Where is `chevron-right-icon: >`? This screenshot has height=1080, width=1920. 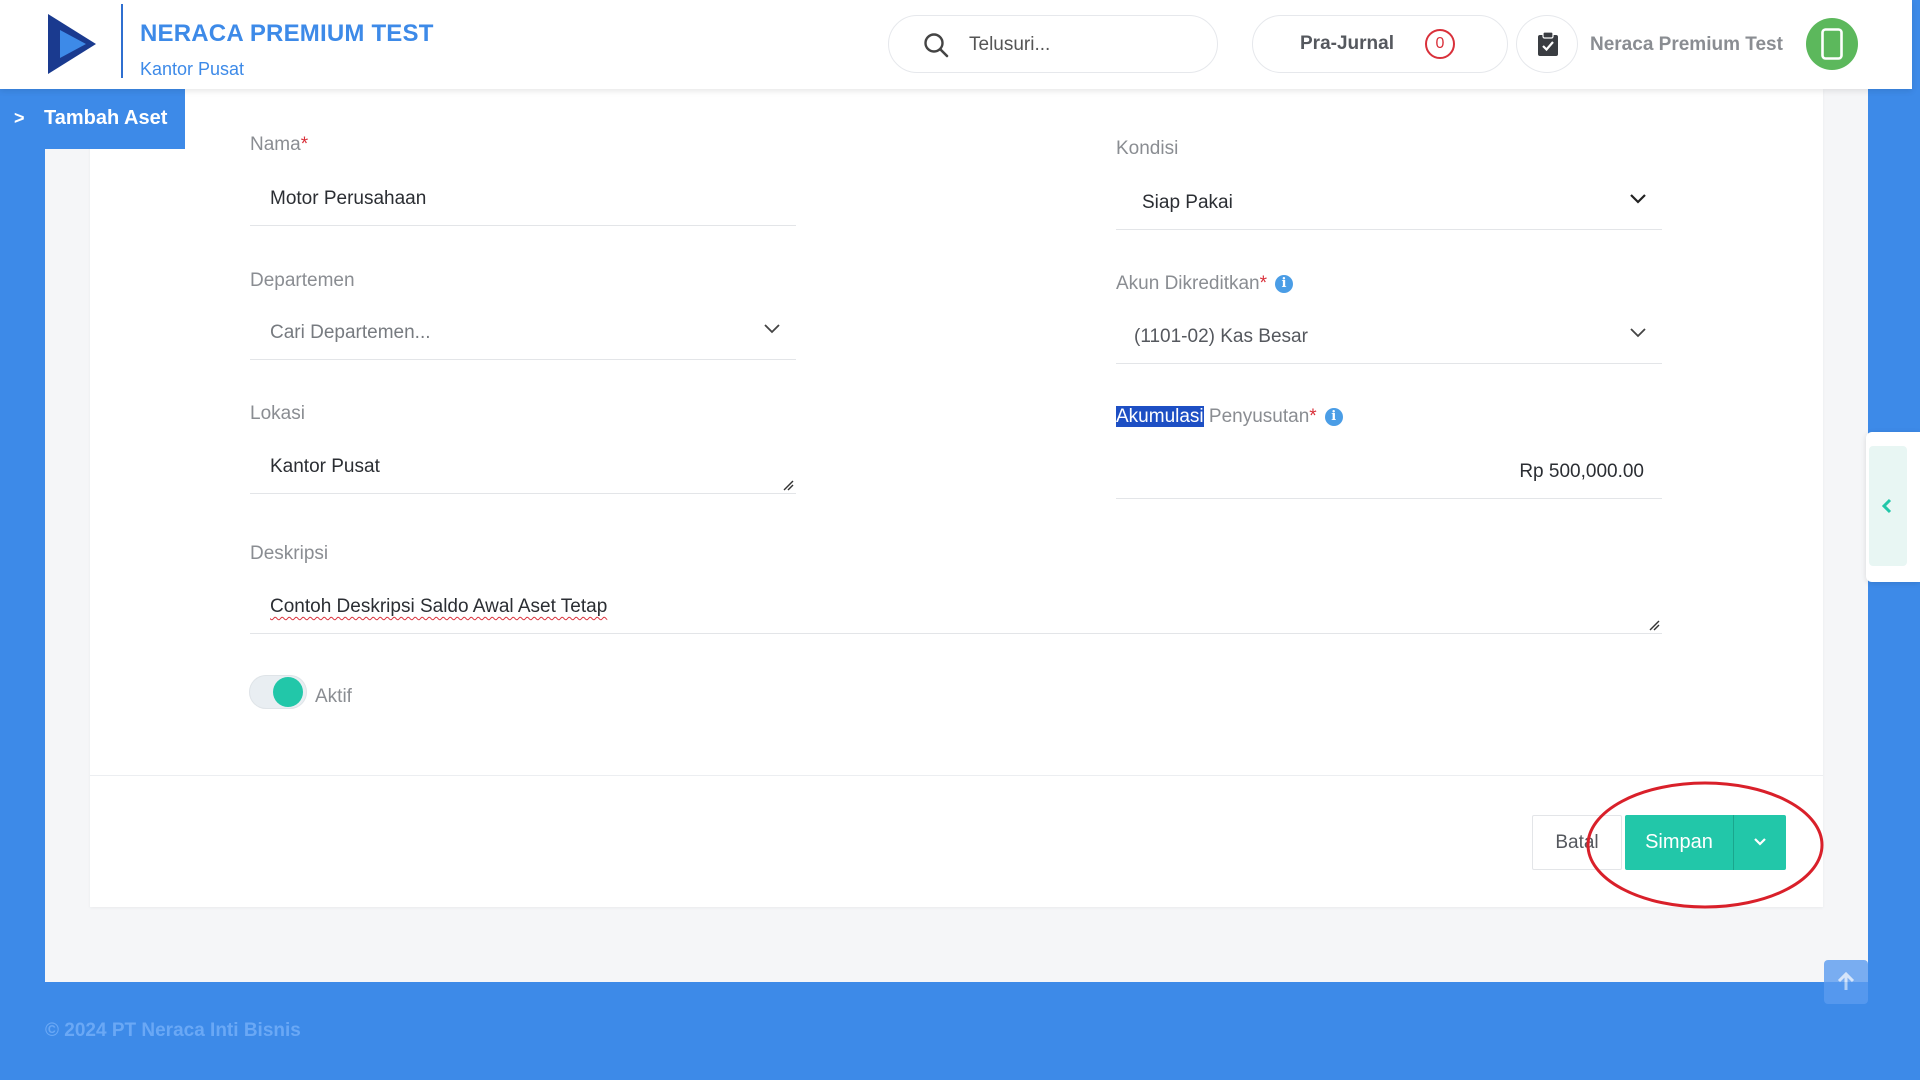
chevron-right-icon: > is located at coordinates (19, 118).